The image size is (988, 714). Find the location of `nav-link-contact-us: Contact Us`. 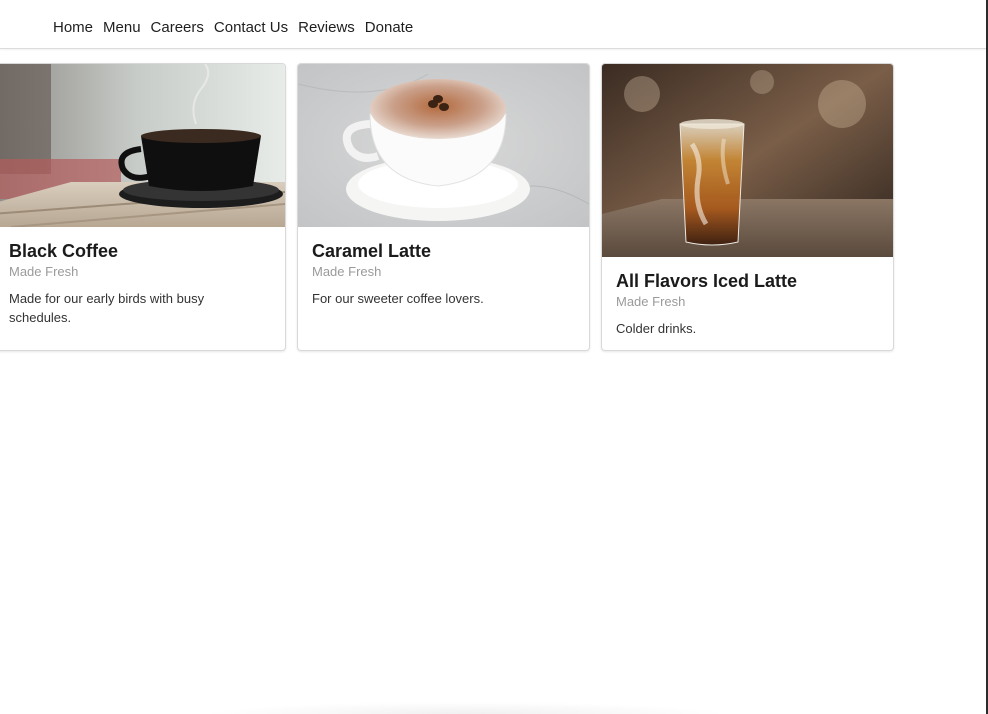

nav-link-contact-us: Contact Us is located at coordinates (251, 28).